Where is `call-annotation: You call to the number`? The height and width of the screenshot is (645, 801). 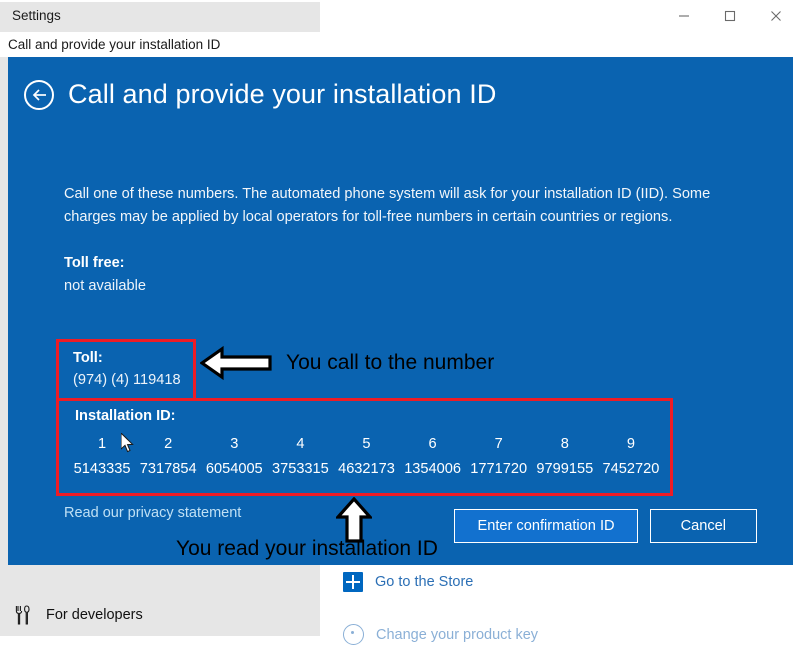 call-annotation: You call to the number is located at coordinates (347, 363).